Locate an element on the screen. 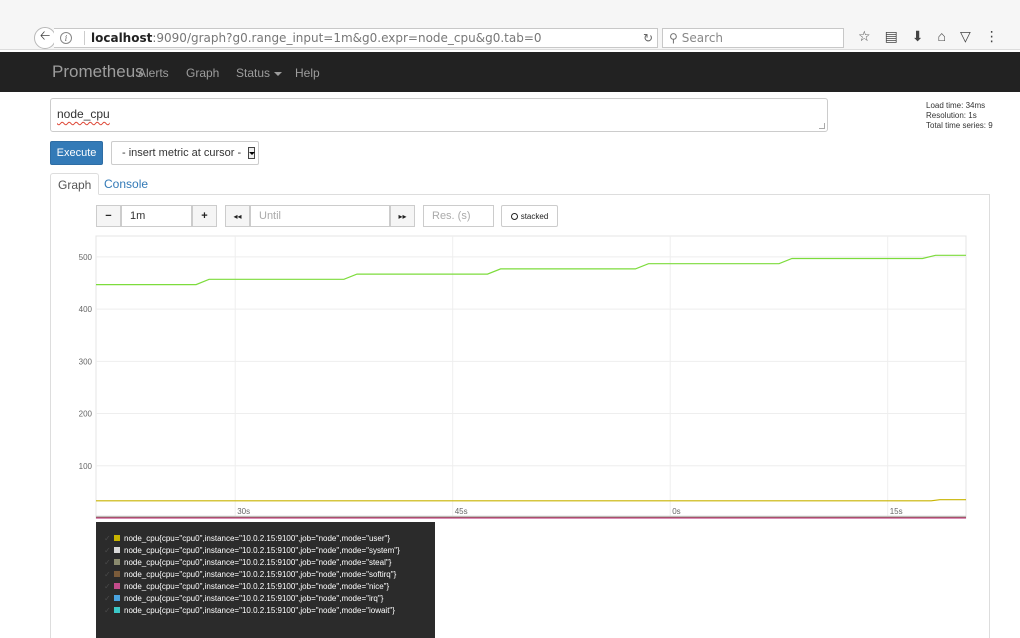 This screenshot has height=638, width=1020. chevron-down-icon is located at coordinates (278, 73).